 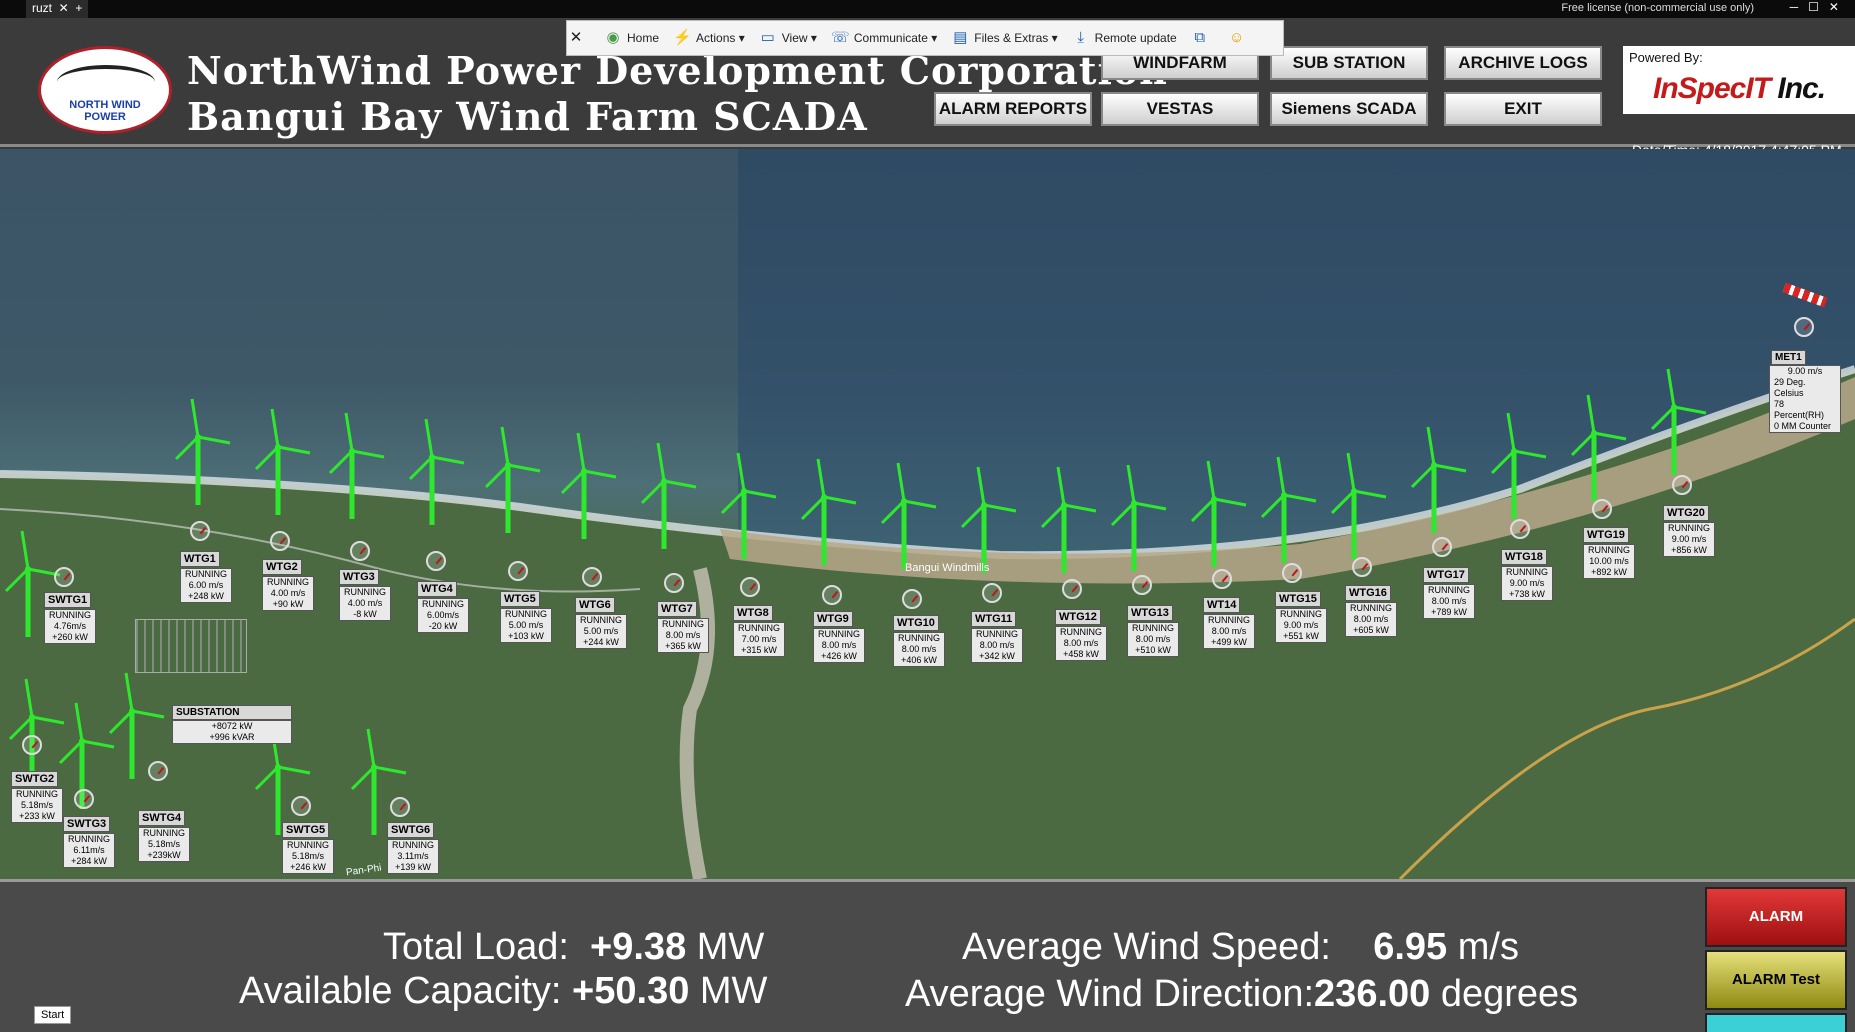 I want to click on turbine-values: RUNNING 8.00 m/s +365 kW, so click(x=683, y=635).